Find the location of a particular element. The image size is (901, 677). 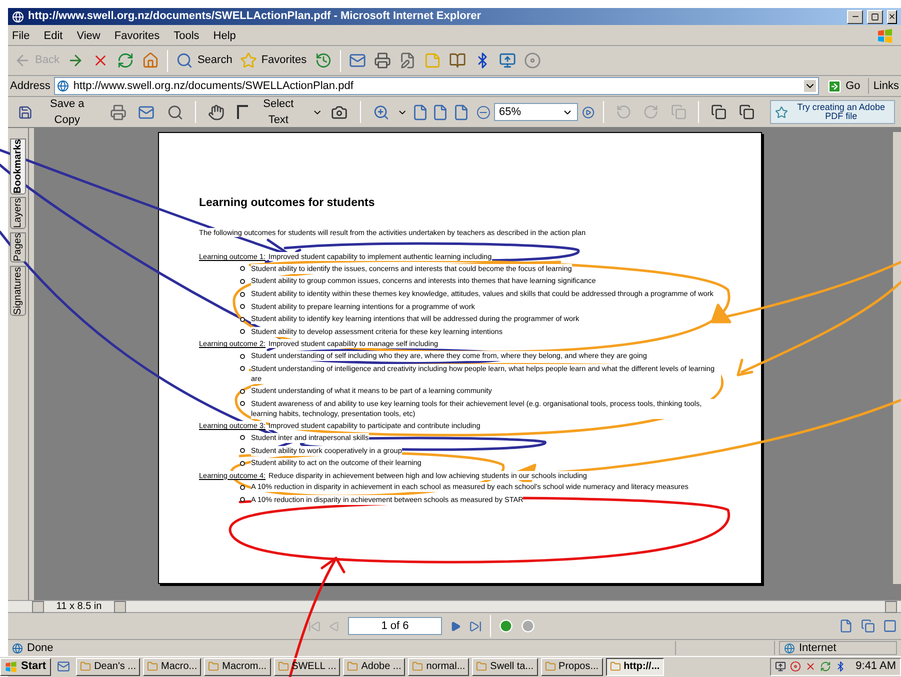

bluetooth-icon is located at coordinates (840, 666).